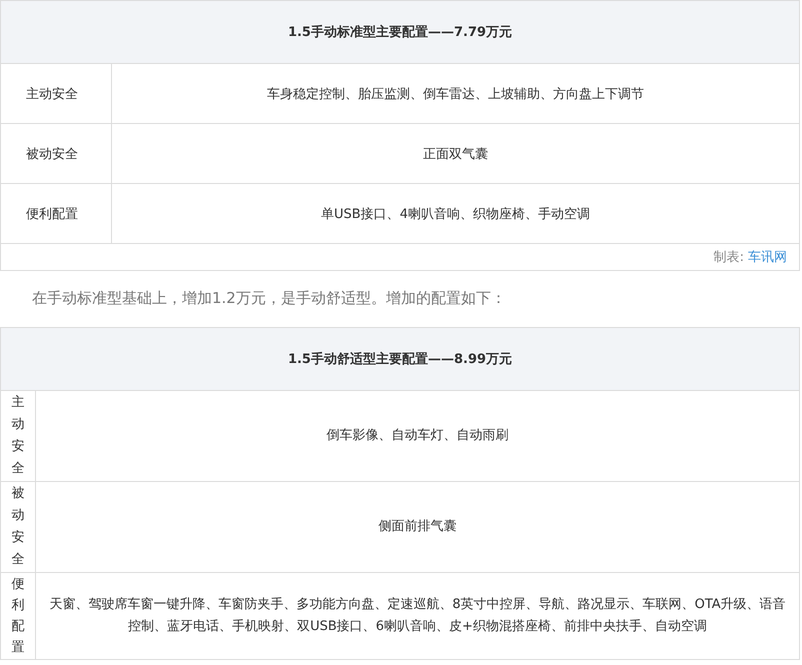  What do you see at coordinates (418, 616) in the screenshot?
I see `table-cell: 天窗、驾驶席车窗一键升降、车窗防夹手、多功能方向盘、定速巡航、8英寸中控屏、导航、路况显示、车联网、OTA升级、语音控制、蓝牙电话、手机映射、双USB接口、6喇叭音响、皮+织物混搭座椅、前排中央扶手、自动空调` at bounding box center [418, 616].